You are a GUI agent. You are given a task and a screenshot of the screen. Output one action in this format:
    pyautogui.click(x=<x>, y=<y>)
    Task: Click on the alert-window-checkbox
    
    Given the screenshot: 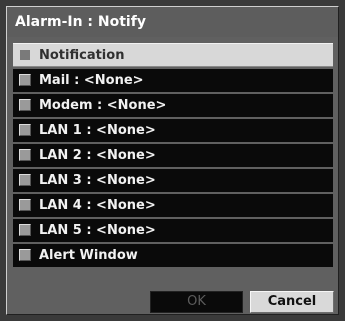 What is the action you would take?
    pyautogui.click(x=25, y=255)
    